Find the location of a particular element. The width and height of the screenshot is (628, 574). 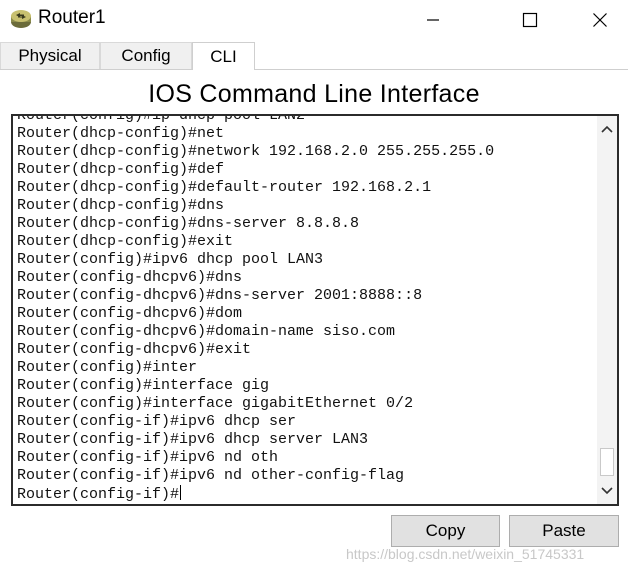

terminal-line-text: Router(config)#ipv6 dhcp pool LAN3 is located at coordinates (170, 259).